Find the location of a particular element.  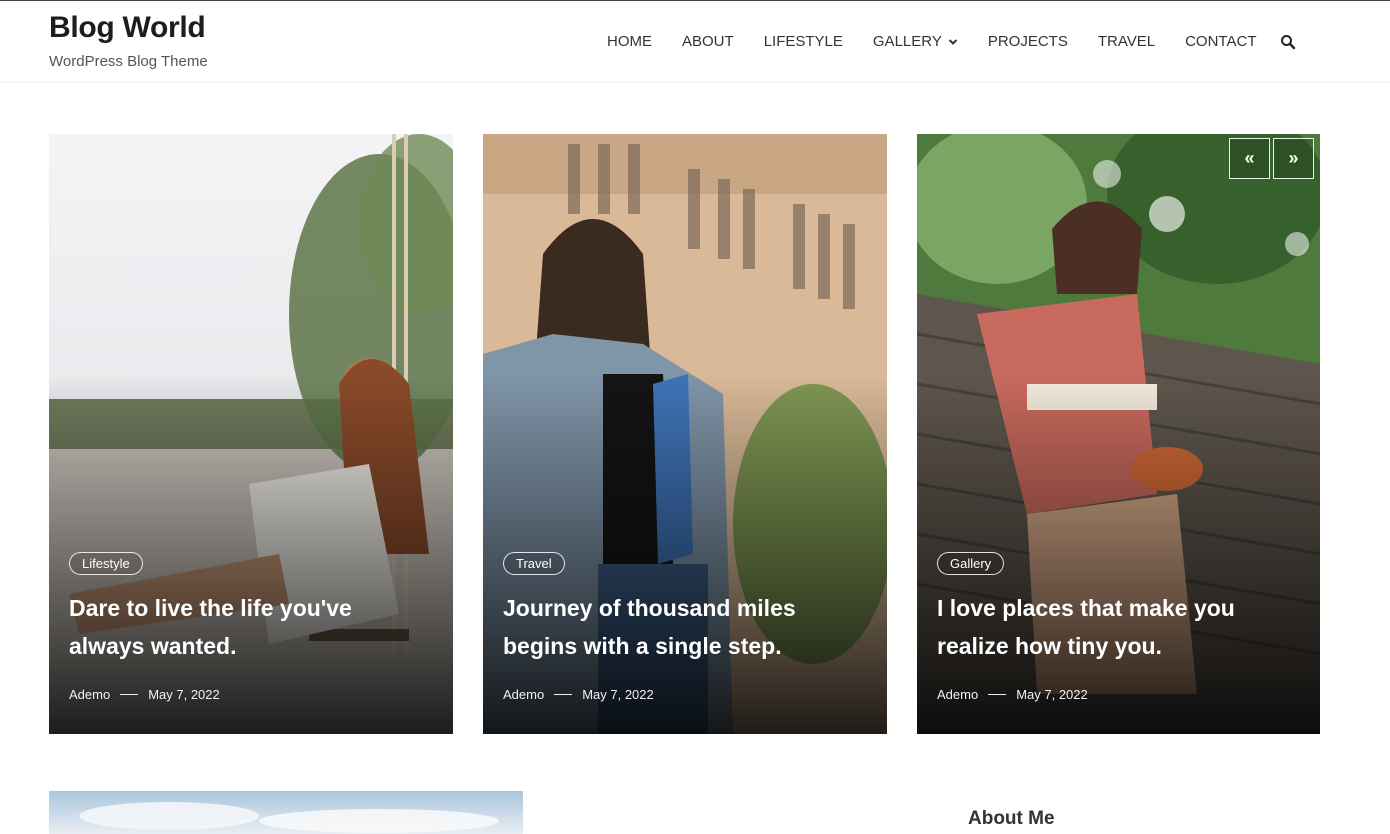

site-title: Blog World is located at coordinates (127, 28).